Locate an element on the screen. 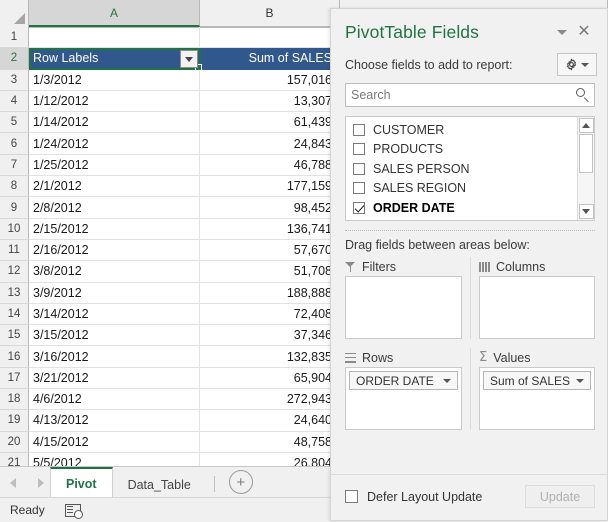 The image size is (608, 522). cell-value: 132,835 is located at coordinates (270, 357).